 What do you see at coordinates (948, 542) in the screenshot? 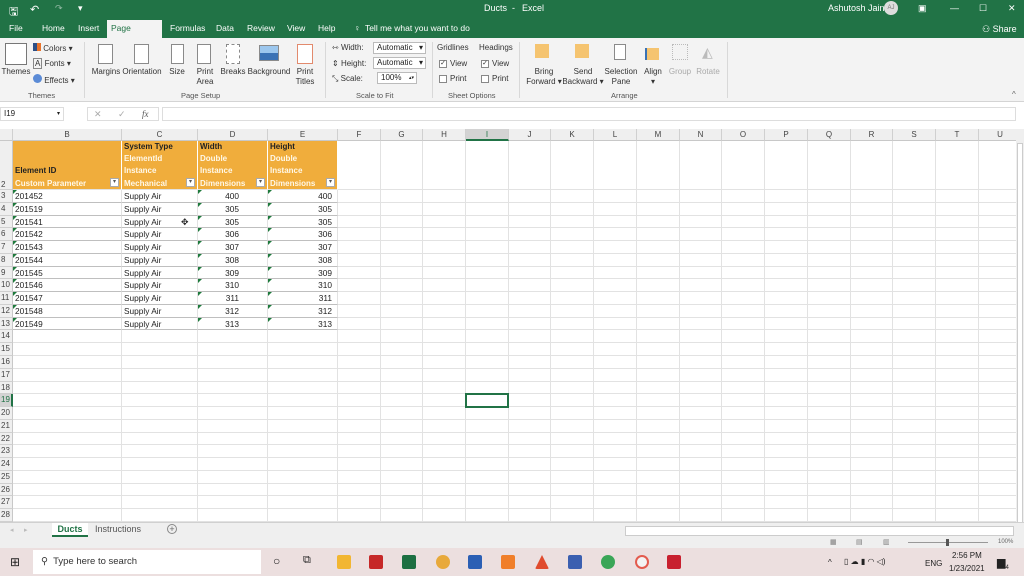
I see `zoom-slider` at bounding box center [948, 542].